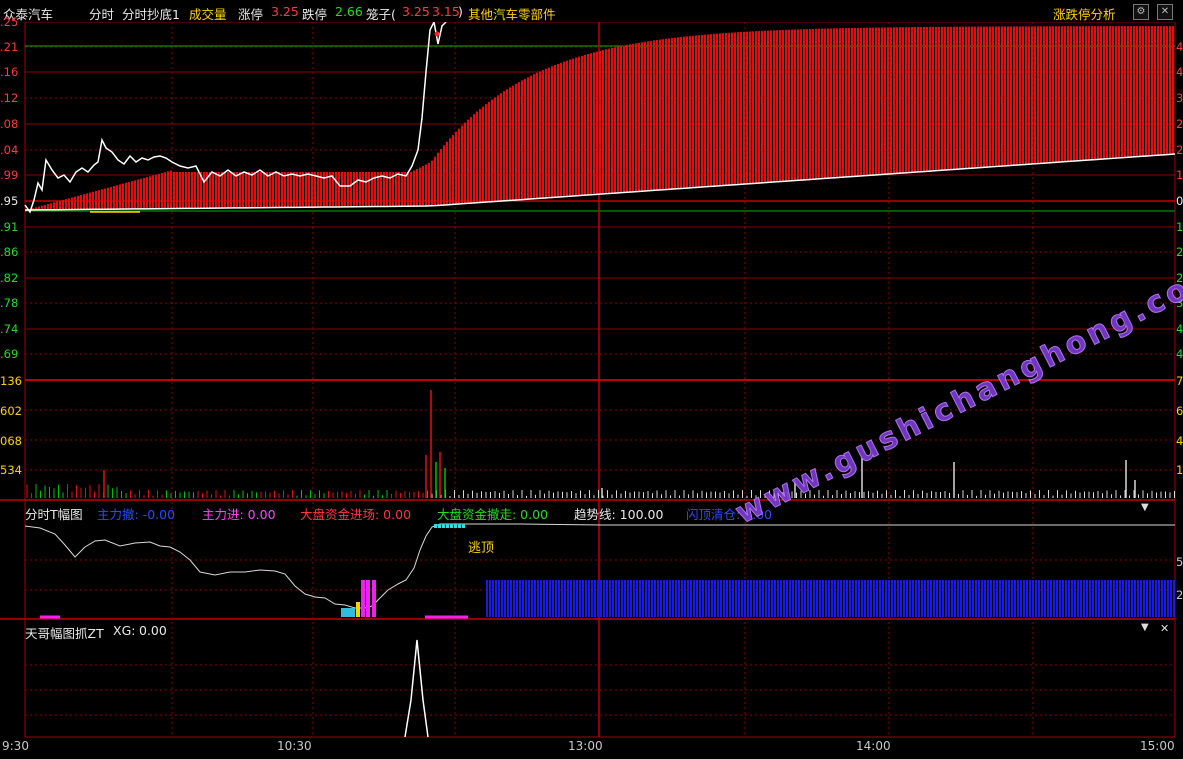 Image resolution: width=1183 pixels, height=759 pixels. Describe the element at coordinates (1084, 13) in the screenshot. I see `limit-analysis-button: 涨跌停分析` at that location.